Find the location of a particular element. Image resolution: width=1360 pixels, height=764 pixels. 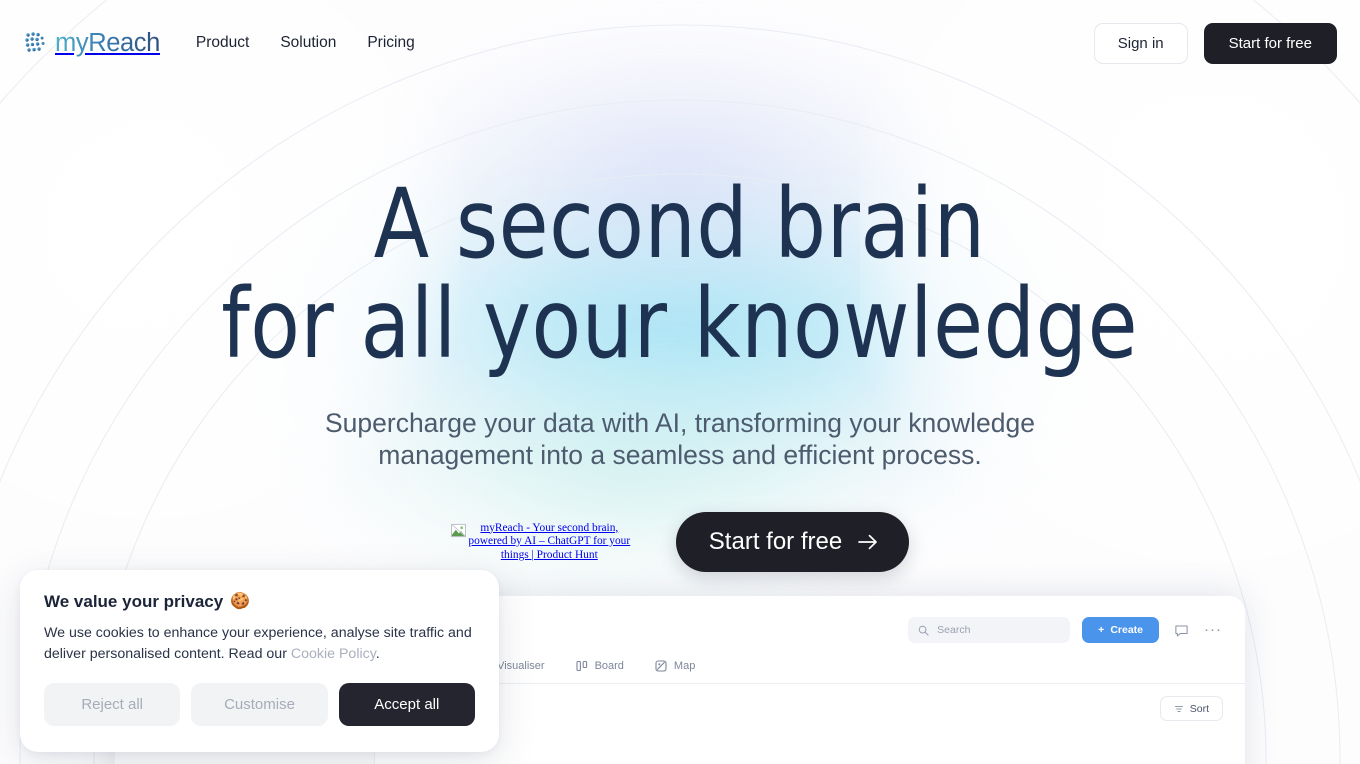

start-for-free-nav-button: Start for free is located at coordinates (1270, 43).